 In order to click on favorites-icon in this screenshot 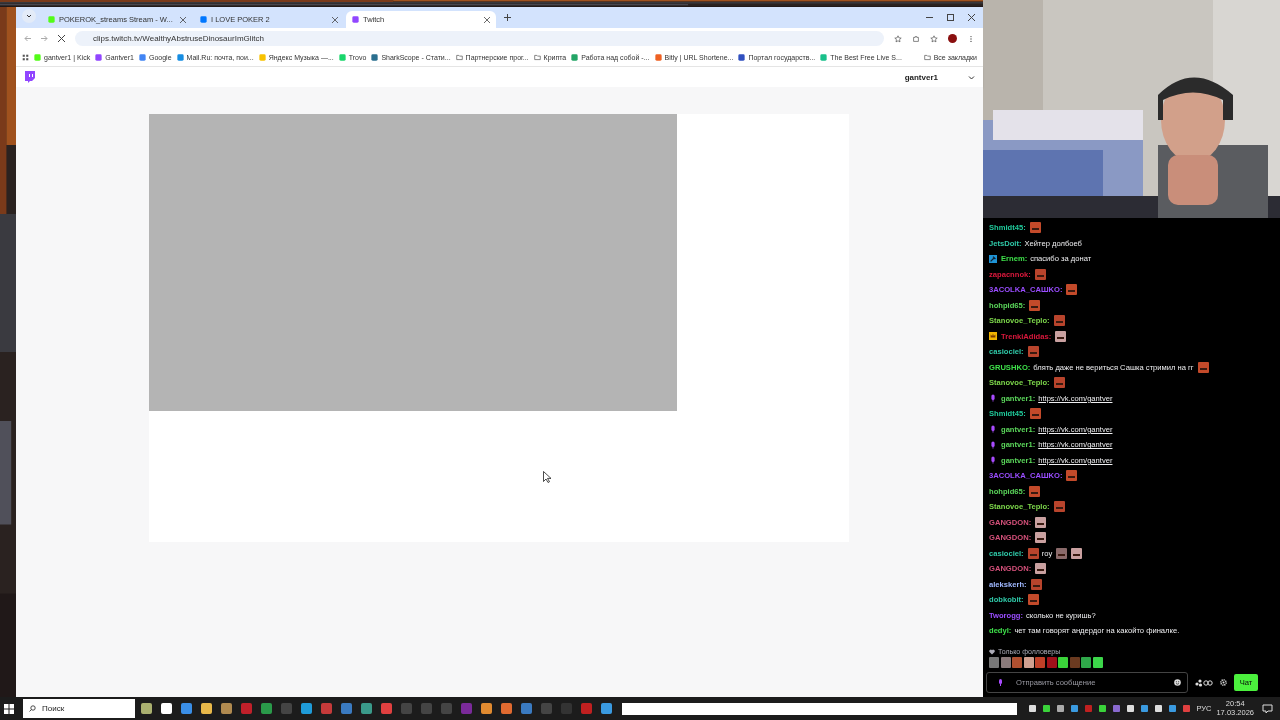, I will do `click(934, 38)`.